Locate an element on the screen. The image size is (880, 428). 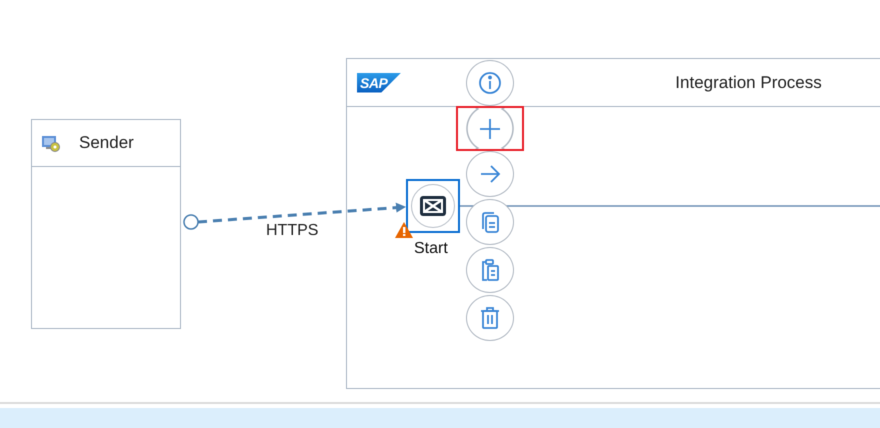
menu-add-button is located at coordinates (490, 128).